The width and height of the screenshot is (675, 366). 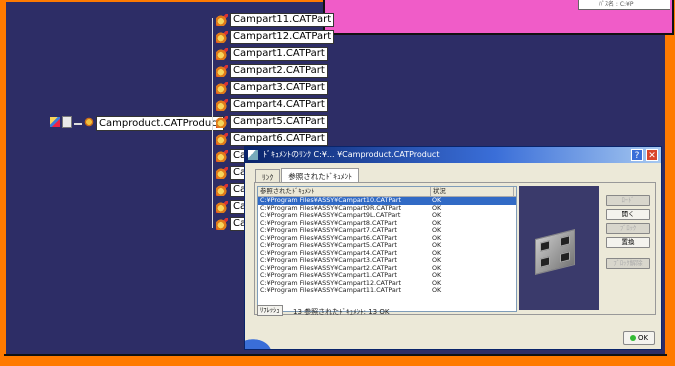 I want to click on refresh-button: ﾘﾌﾚｯｼｭ, so click(x=270, y=310).